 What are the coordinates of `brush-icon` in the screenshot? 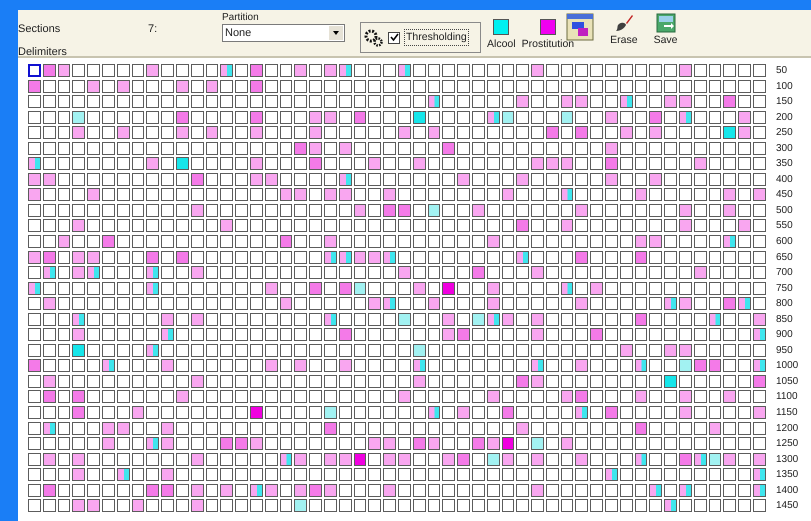 It's located at (624, 23).